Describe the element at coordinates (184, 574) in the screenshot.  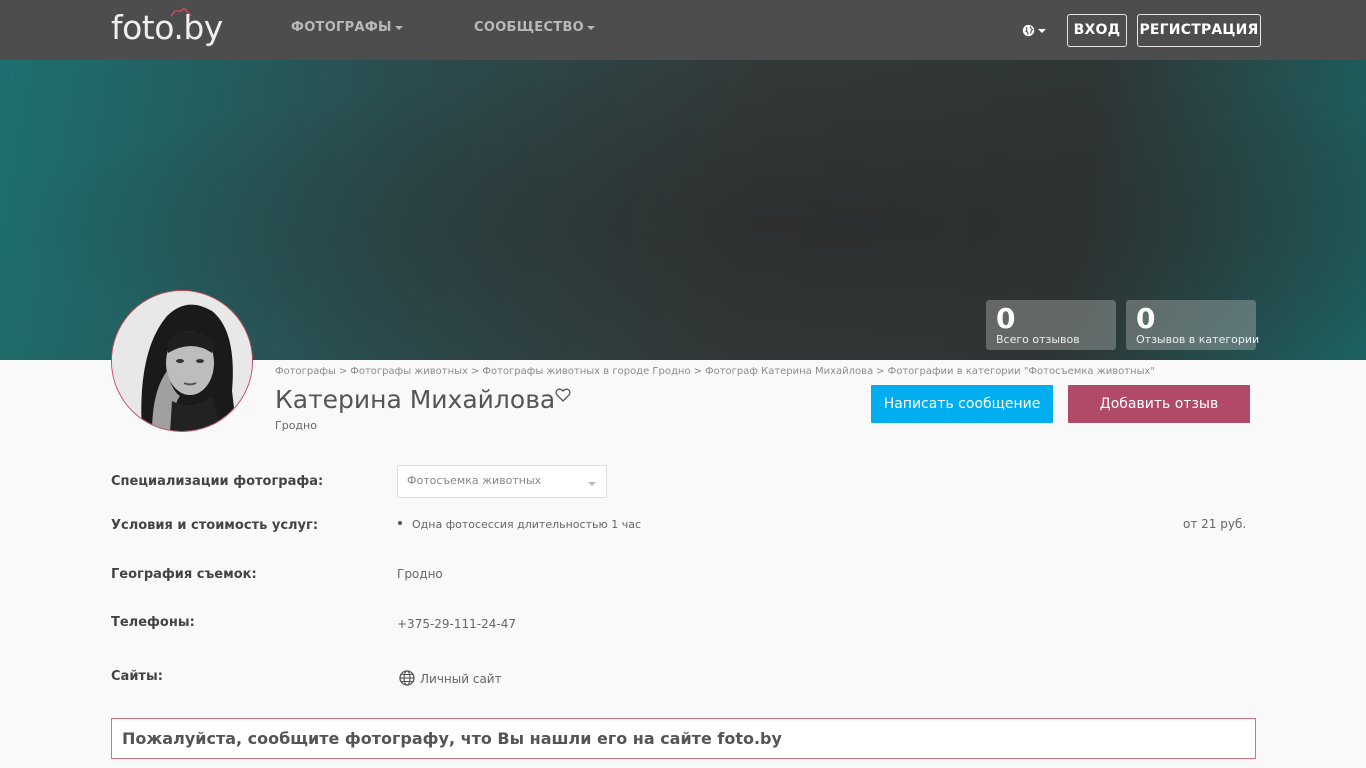
I see `geography-label: География съемок:` at that location.